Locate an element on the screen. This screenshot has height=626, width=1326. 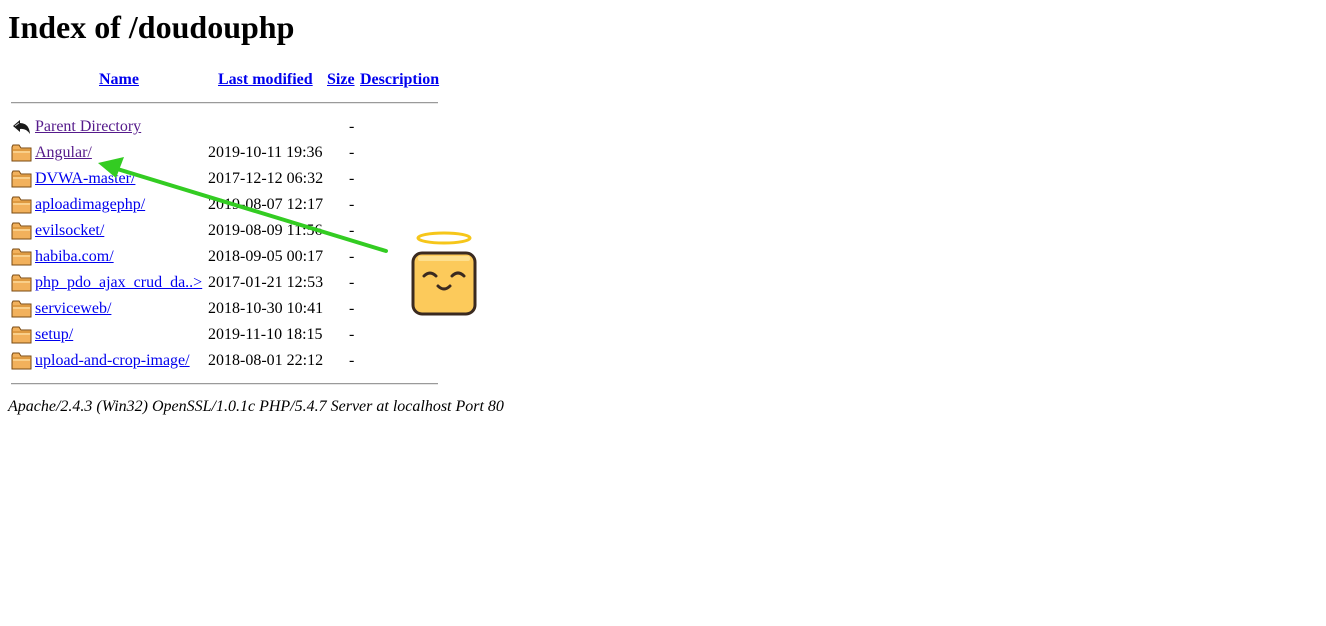
listing-row: DVWA-master/2017-12-12 06:32 - is located at coordinates (220, 180).